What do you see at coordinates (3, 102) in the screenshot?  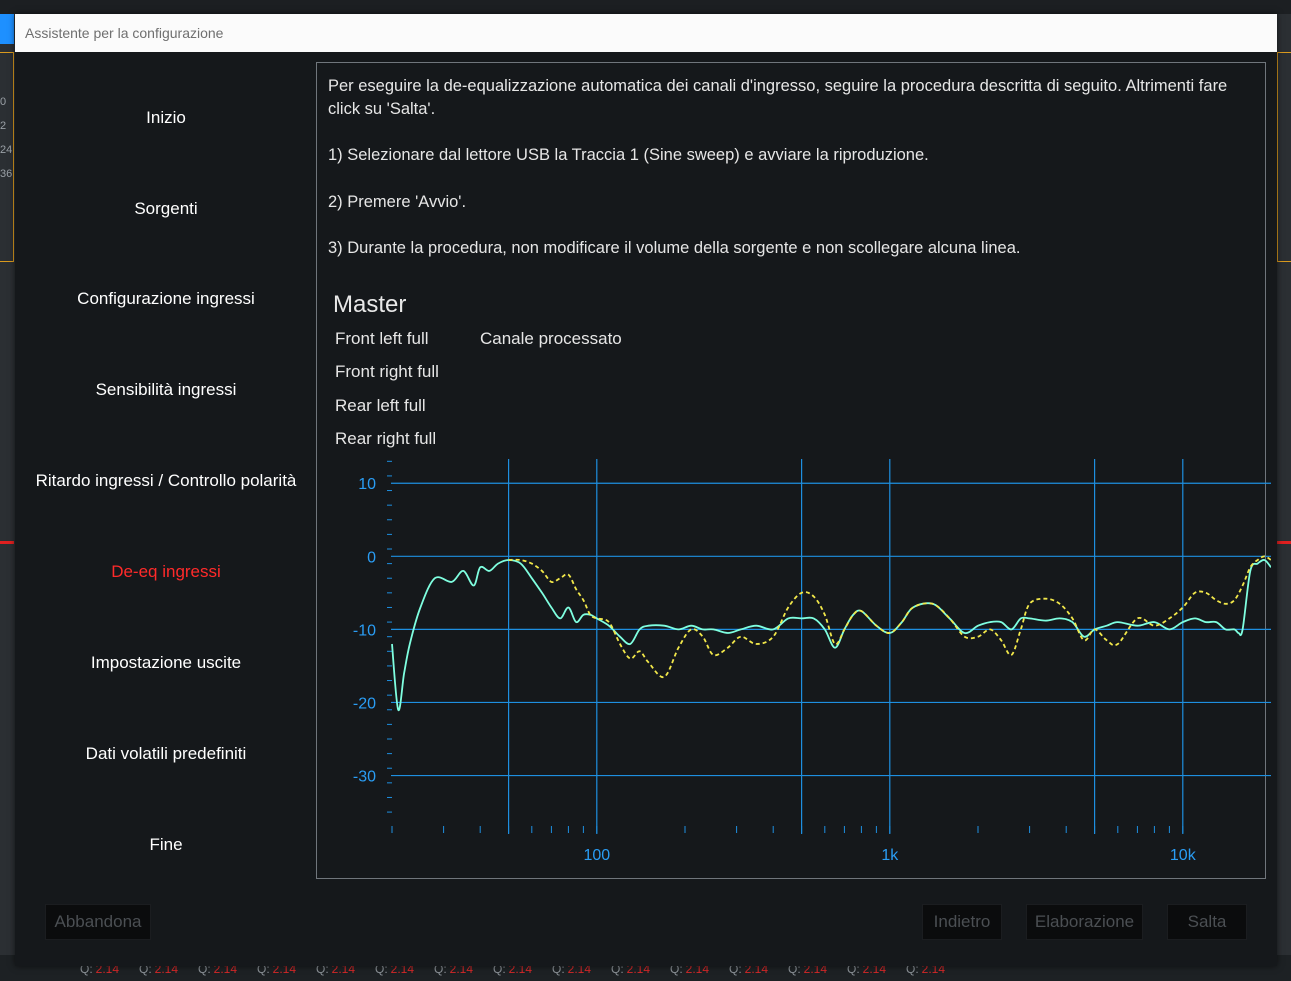 I see `background-tick: 0` at bounding box center [3, 102].